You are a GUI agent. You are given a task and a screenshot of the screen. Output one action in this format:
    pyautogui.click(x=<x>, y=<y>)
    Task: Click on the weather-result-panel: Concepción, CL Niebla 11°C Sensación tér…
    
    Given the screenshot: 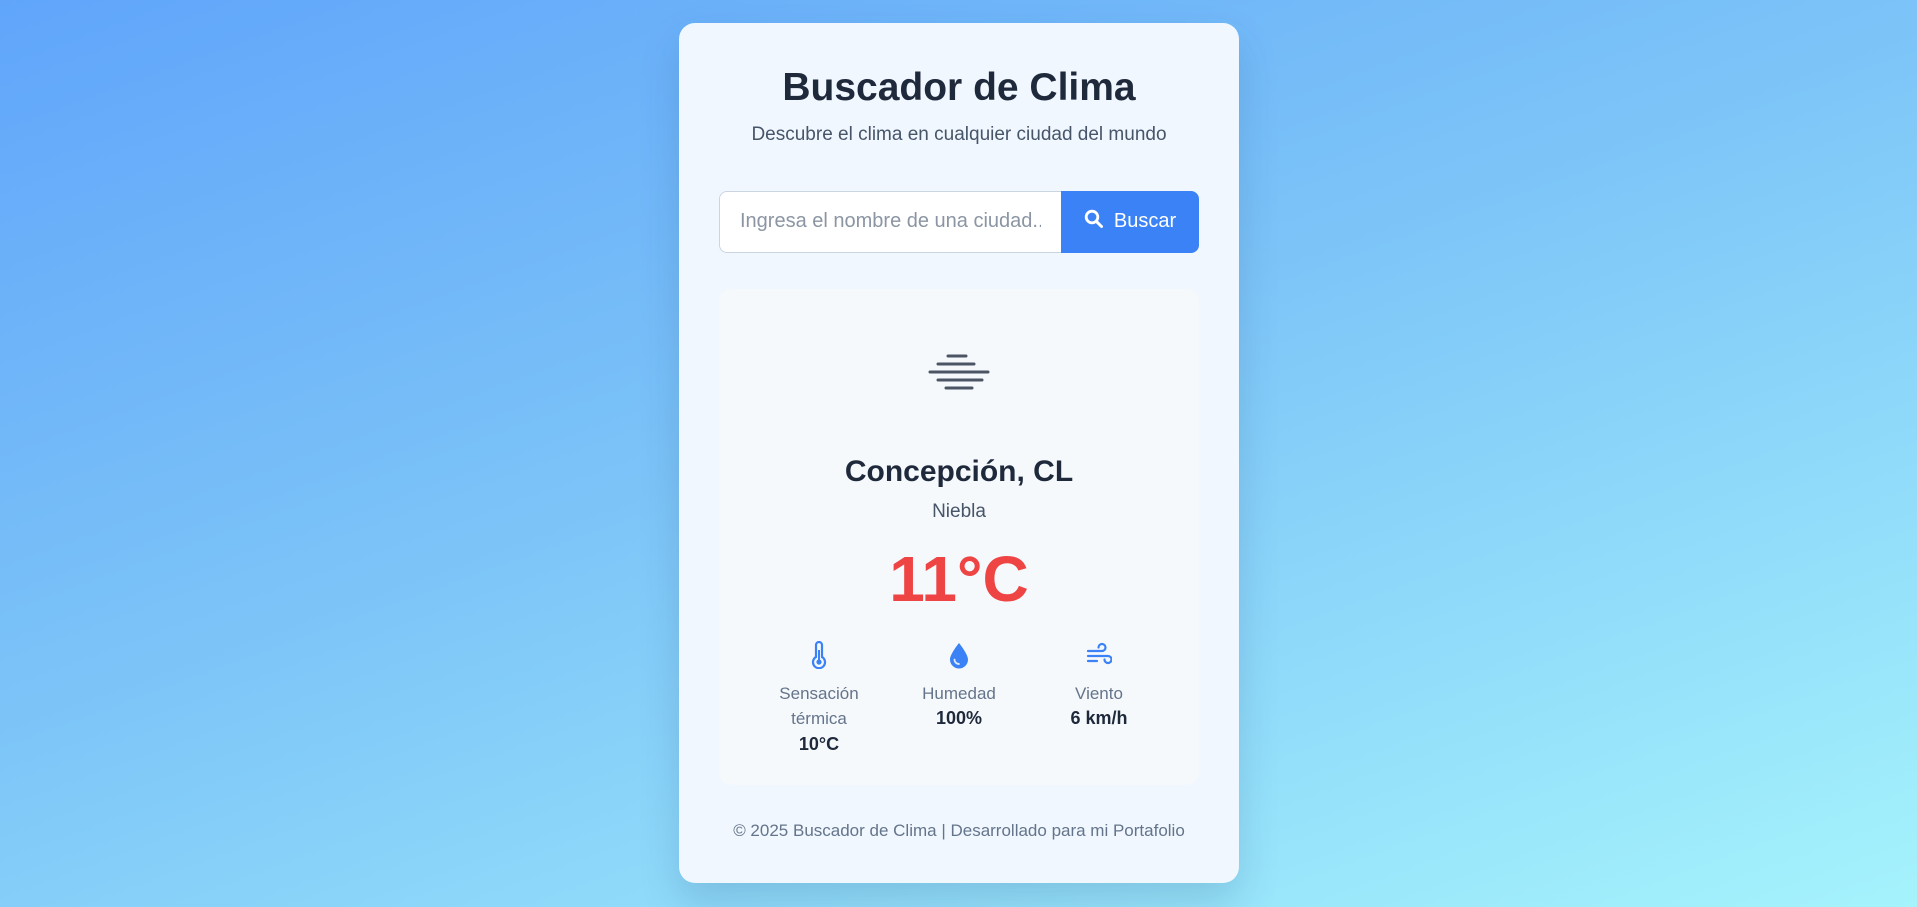 What is the action you would take?
    pyautogui.click(x=959, y=536)
    